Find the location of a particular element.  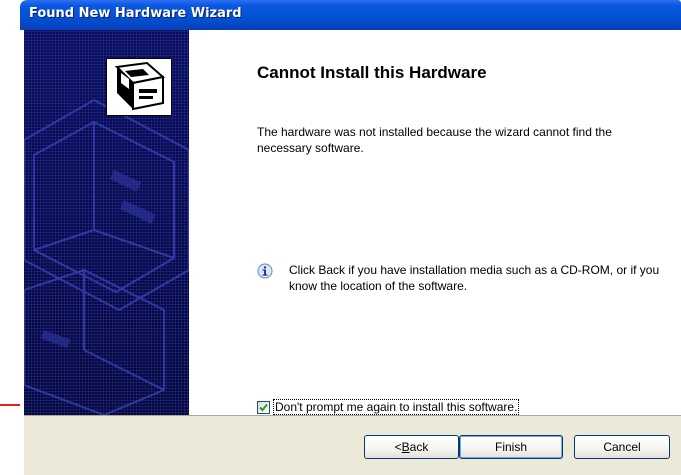

dont-prompt-checkbox is located at coordinates (263, 407).